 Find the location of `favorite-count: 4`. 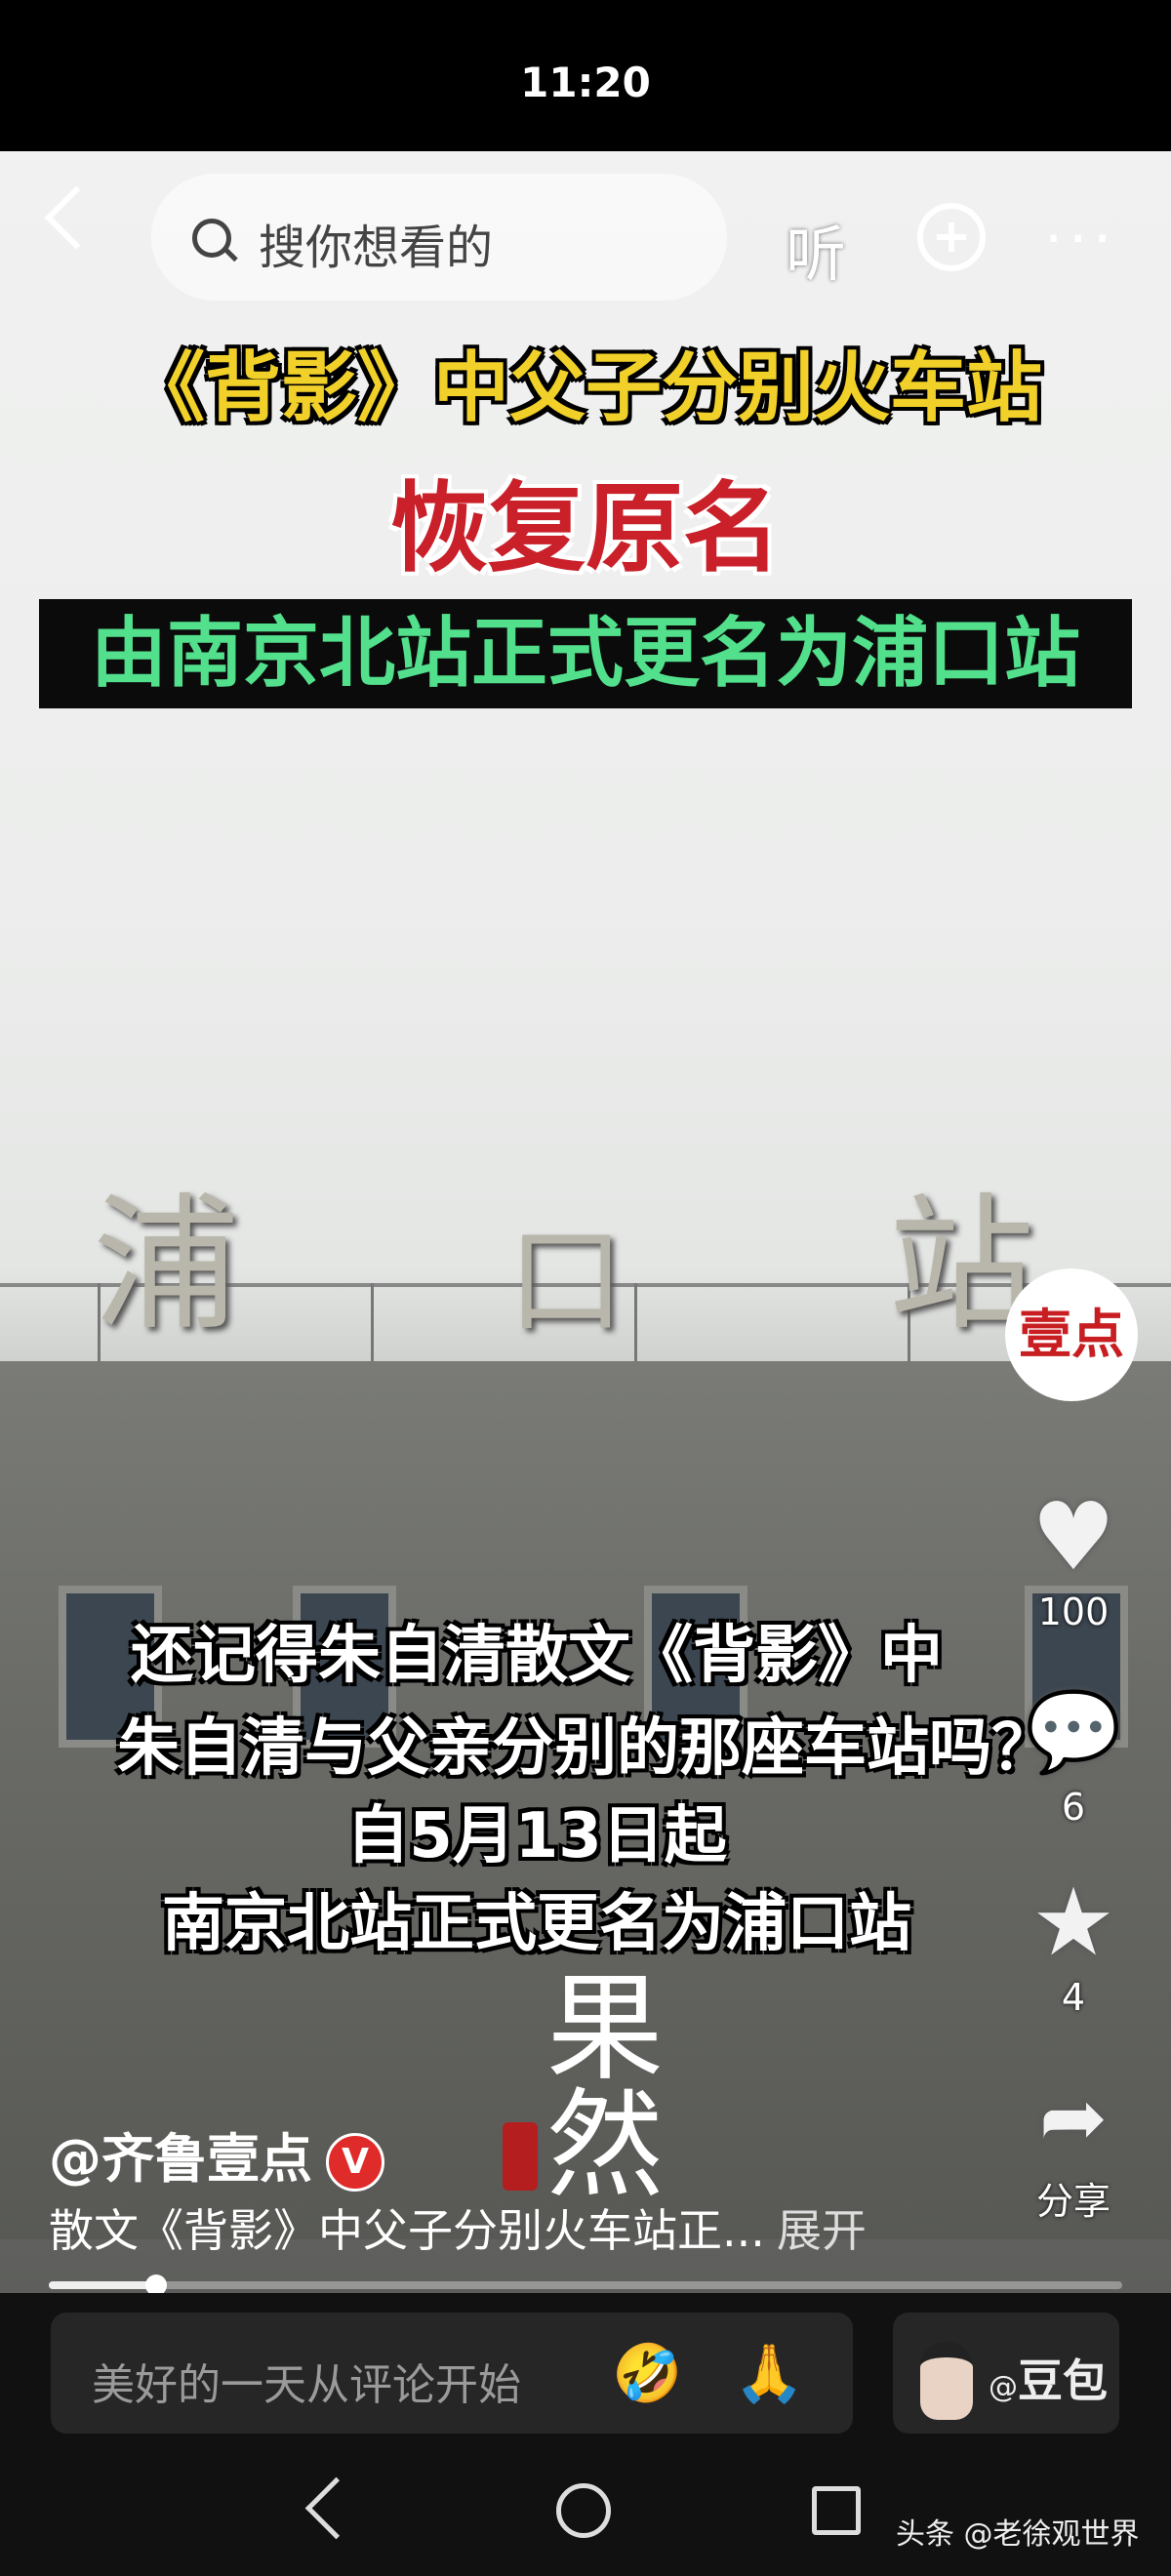

favorite-count: 4 is located at coordinates (1073, 1997).